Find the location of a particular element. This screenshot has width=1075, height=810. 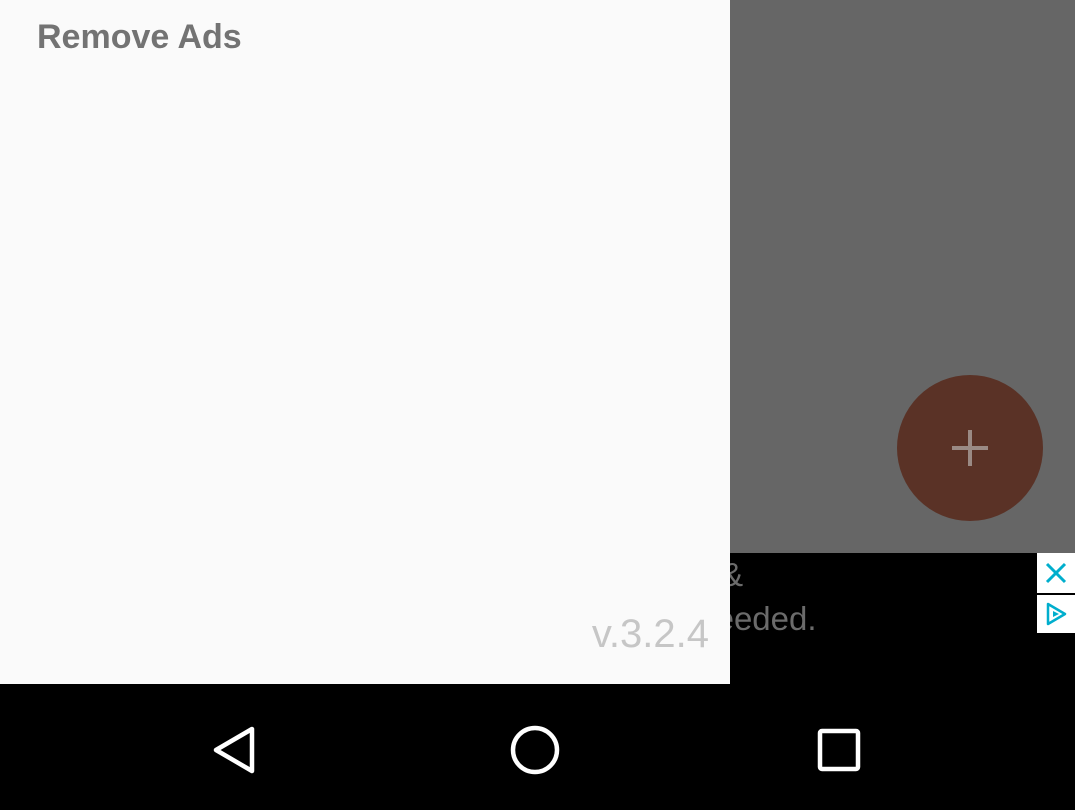

recents-button is located at coordinates (839, 750).